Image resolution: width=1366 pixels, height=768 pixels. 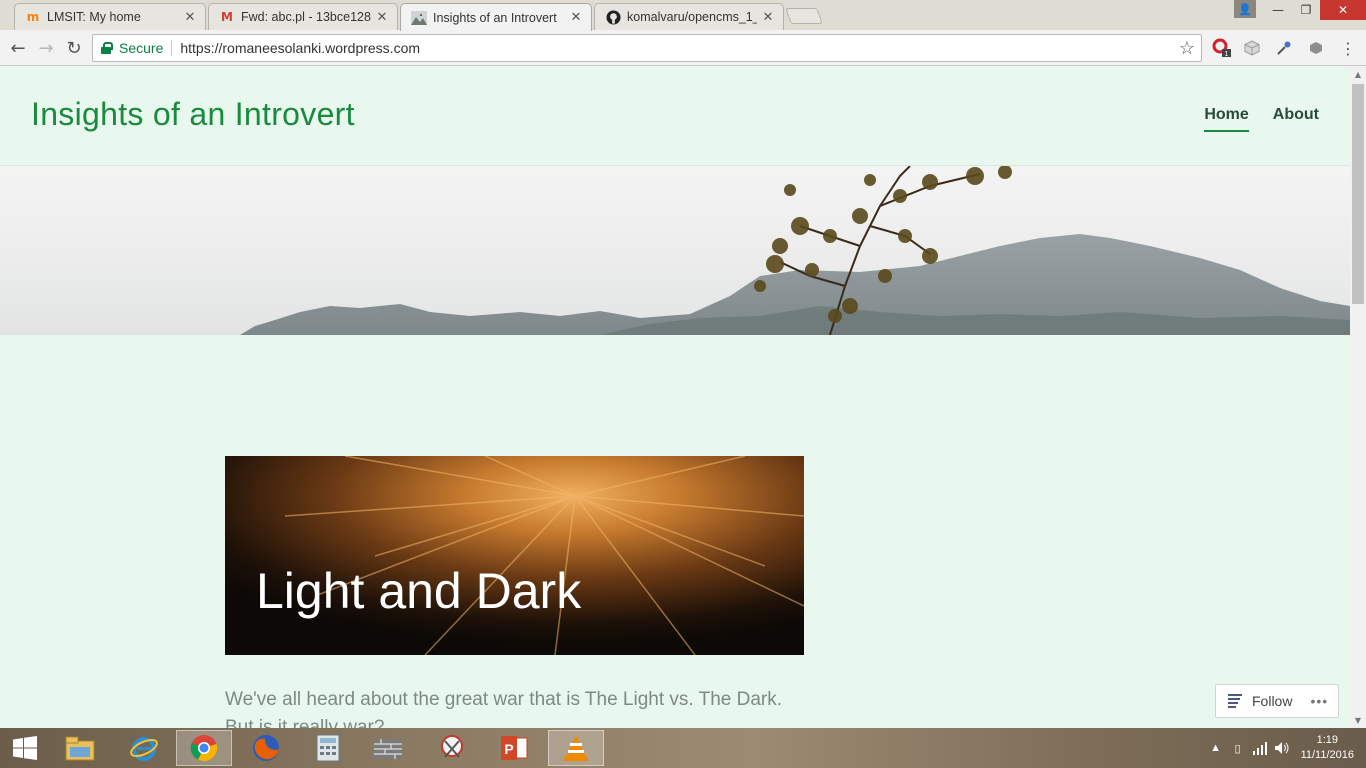 What do you see at coordinates (1319, 701) in the screenshot?
I see `more-options-icon: •••` at bounding box center [1319, 701].